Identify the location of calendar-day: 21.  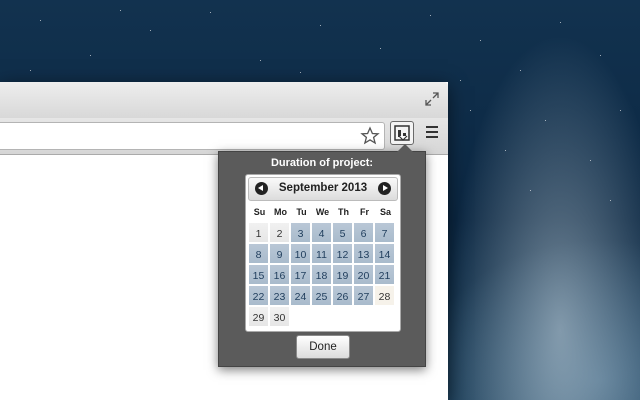
(384, 274).